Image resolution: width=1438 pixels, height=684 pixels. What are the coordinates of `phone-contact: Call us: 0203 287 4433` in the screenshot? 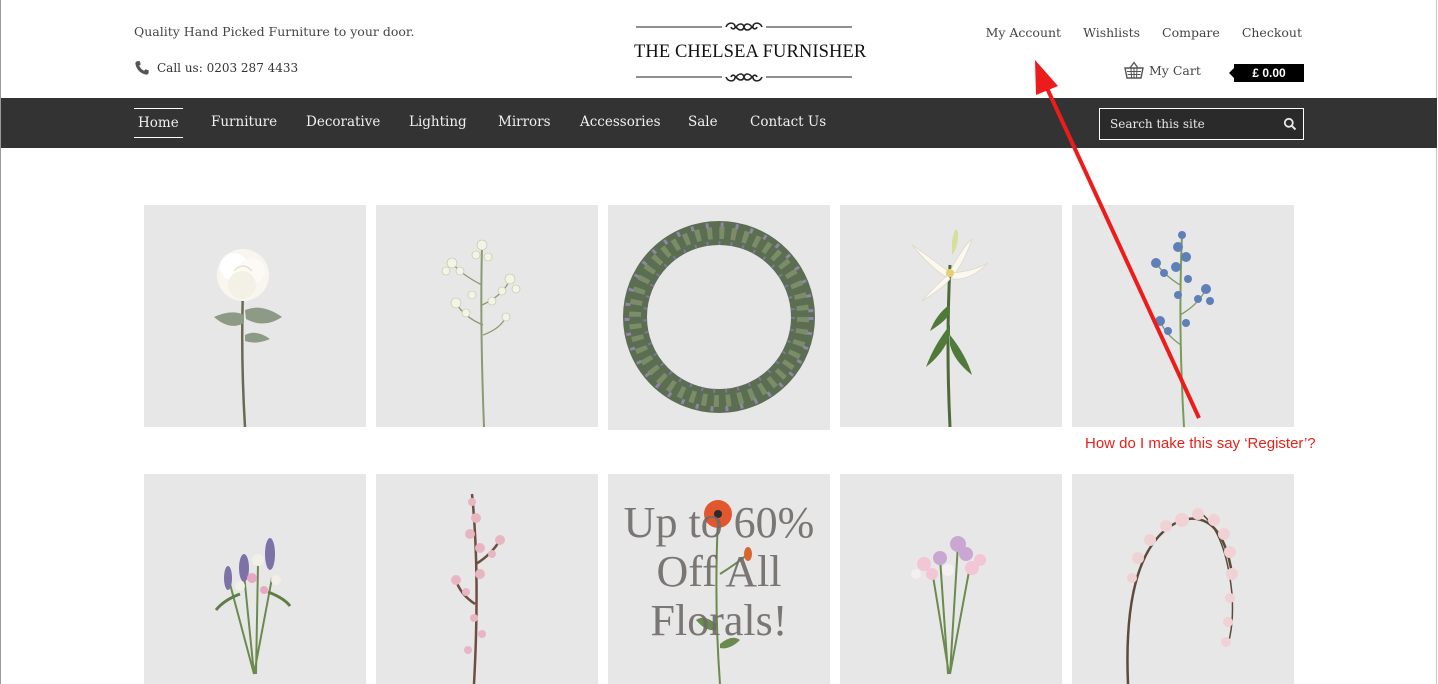 It's located at (216, 68).